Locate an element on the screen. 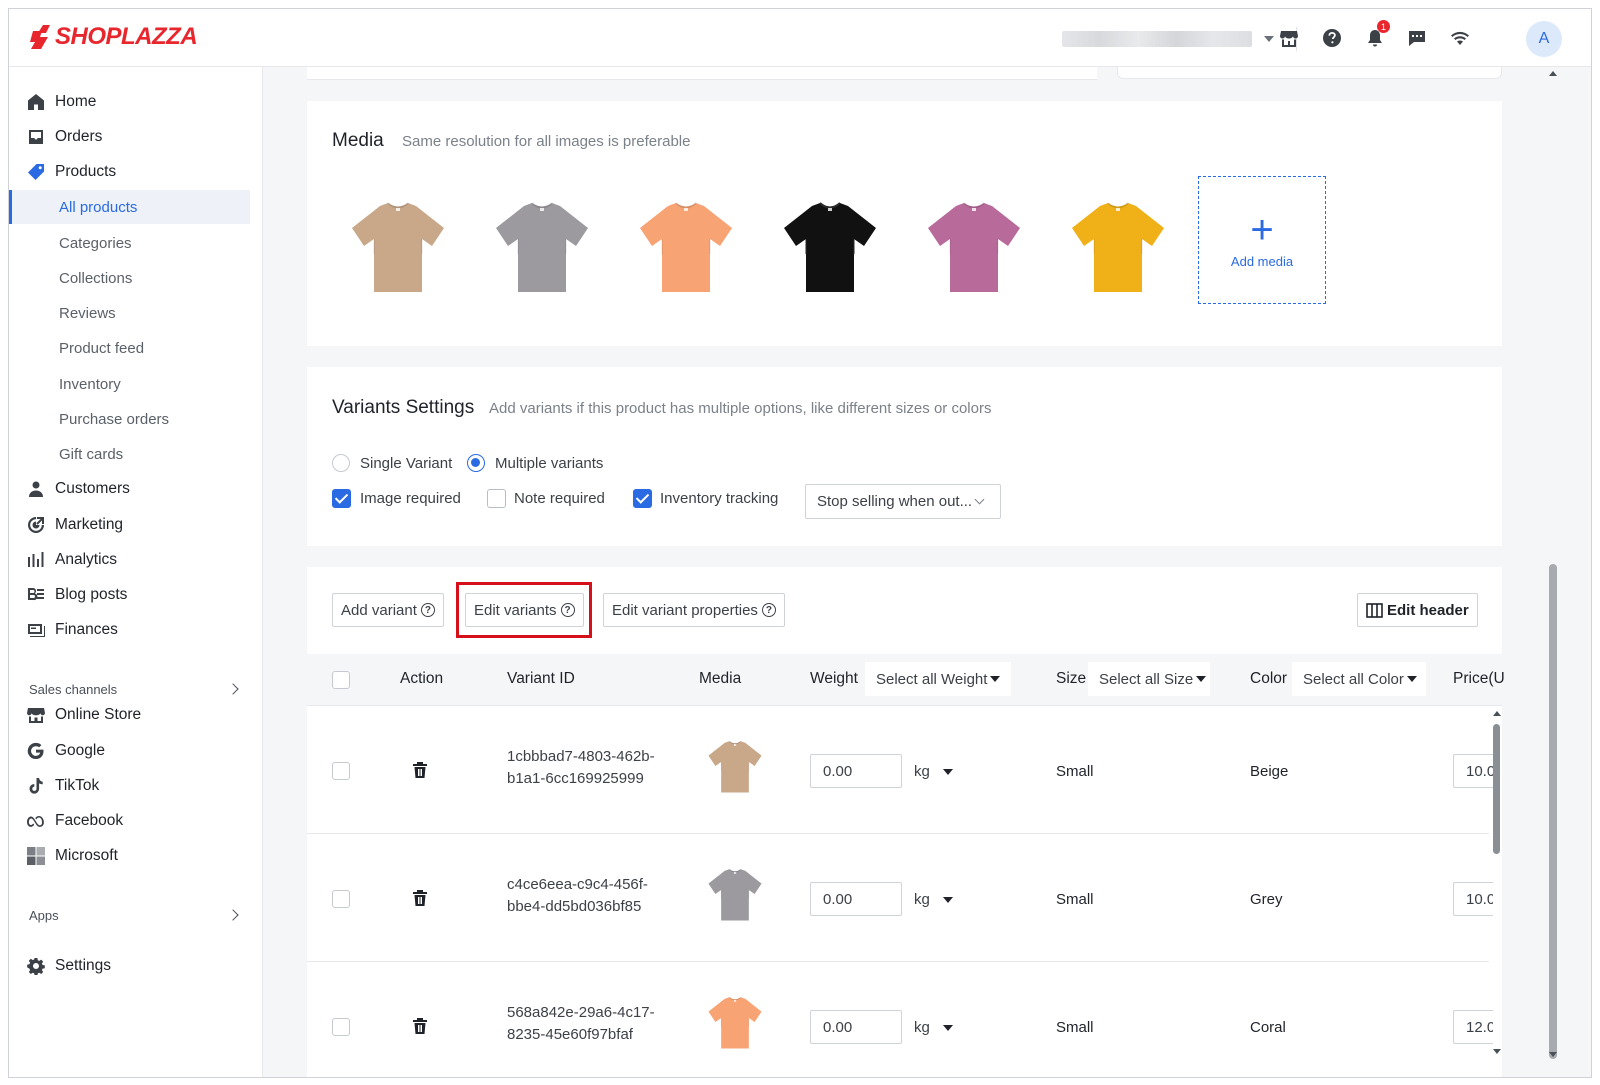  image-required-checkbox is located at coordinates (341, 498).